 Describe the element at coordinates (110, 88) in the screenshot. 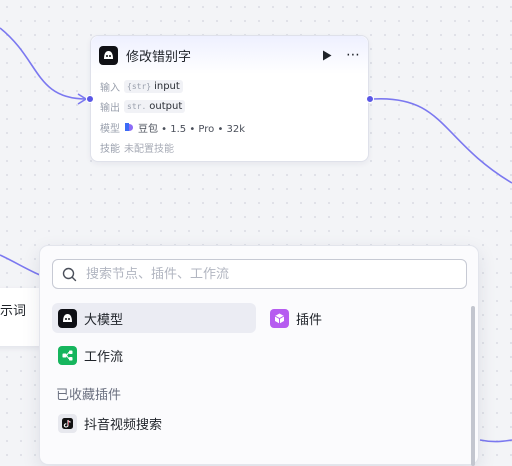

I see `input-label: 输入` at that location.